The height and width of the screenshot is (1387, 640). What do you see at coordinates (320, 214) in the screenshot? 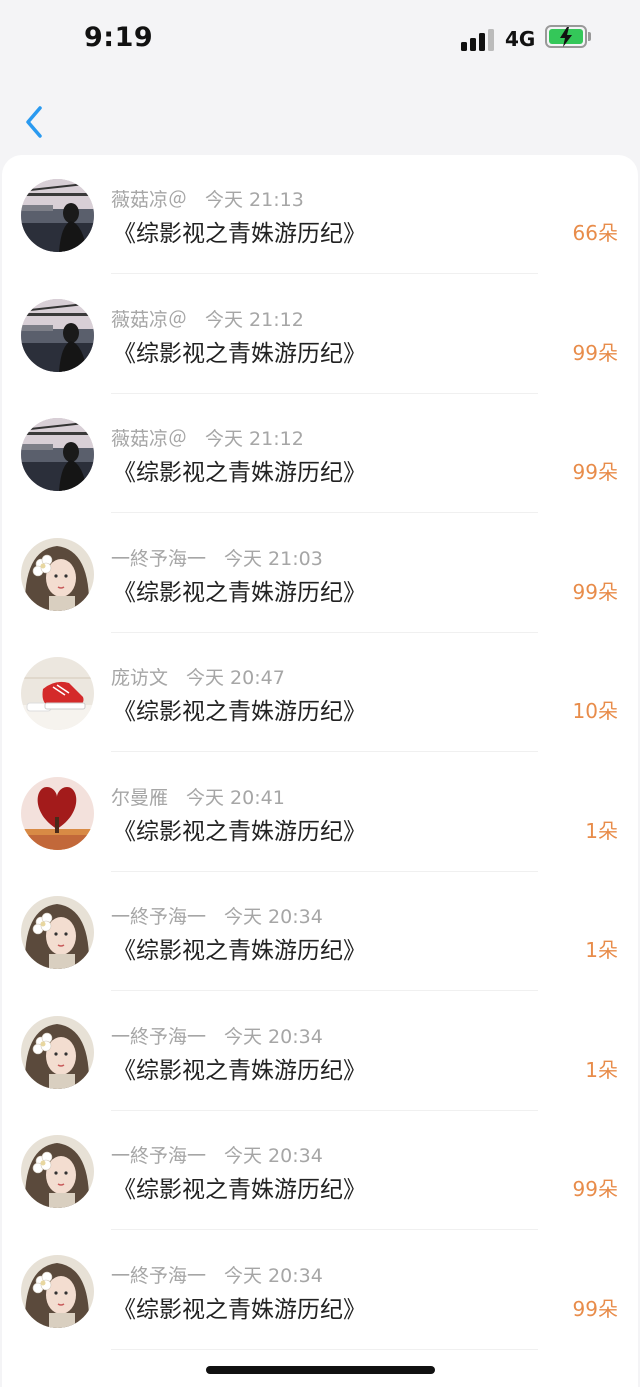
I see `gift-record-row: 薇菇凉＠ 今天 21:13 《综影视之青姝游历纪》 66朵` at bounding box center [320, 214].